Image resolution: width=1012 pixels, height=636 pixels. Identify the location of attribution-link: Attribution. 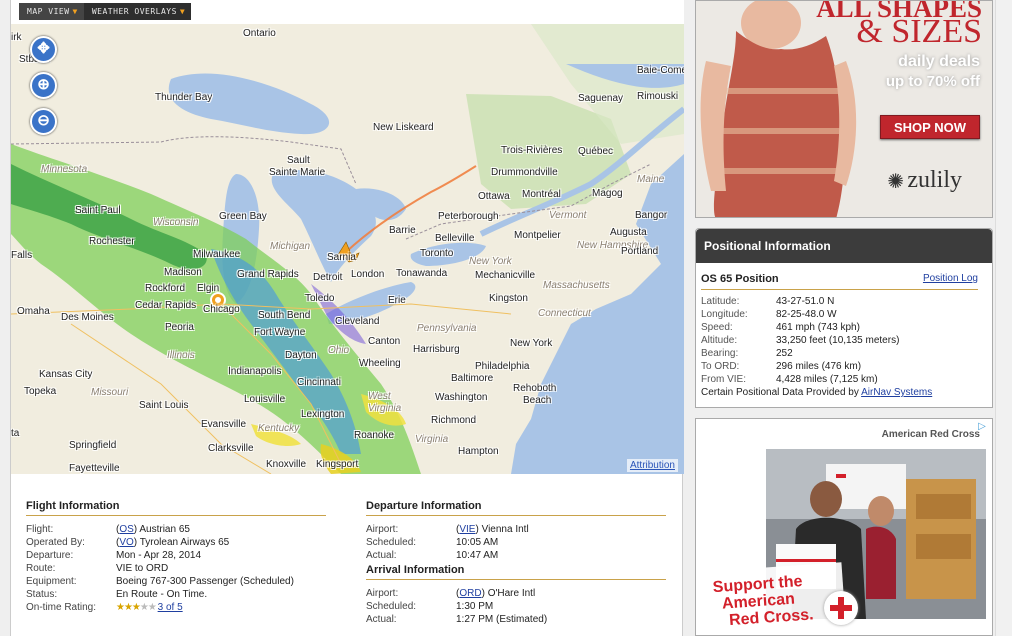
(652, 465).